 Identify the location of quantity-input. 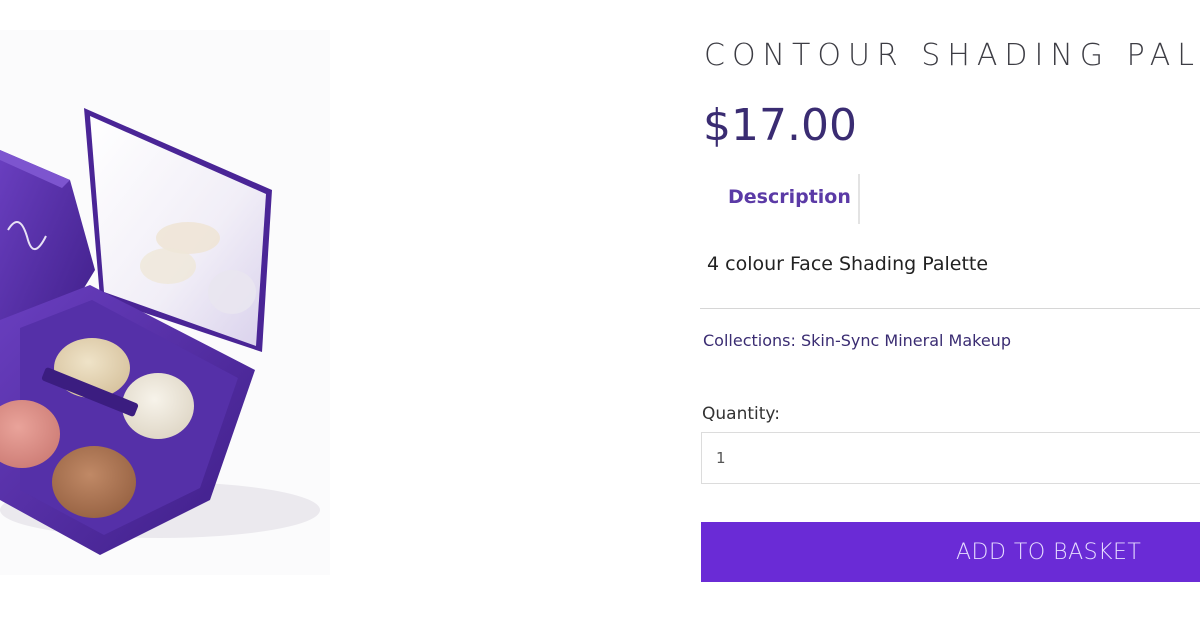
(950, 458).